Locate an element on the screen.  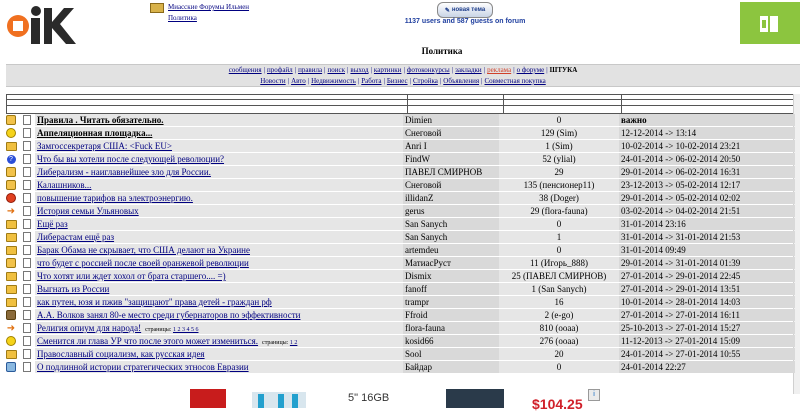
topic-title-link: Религия опиум для народа! is located at coordinates (89, 328).